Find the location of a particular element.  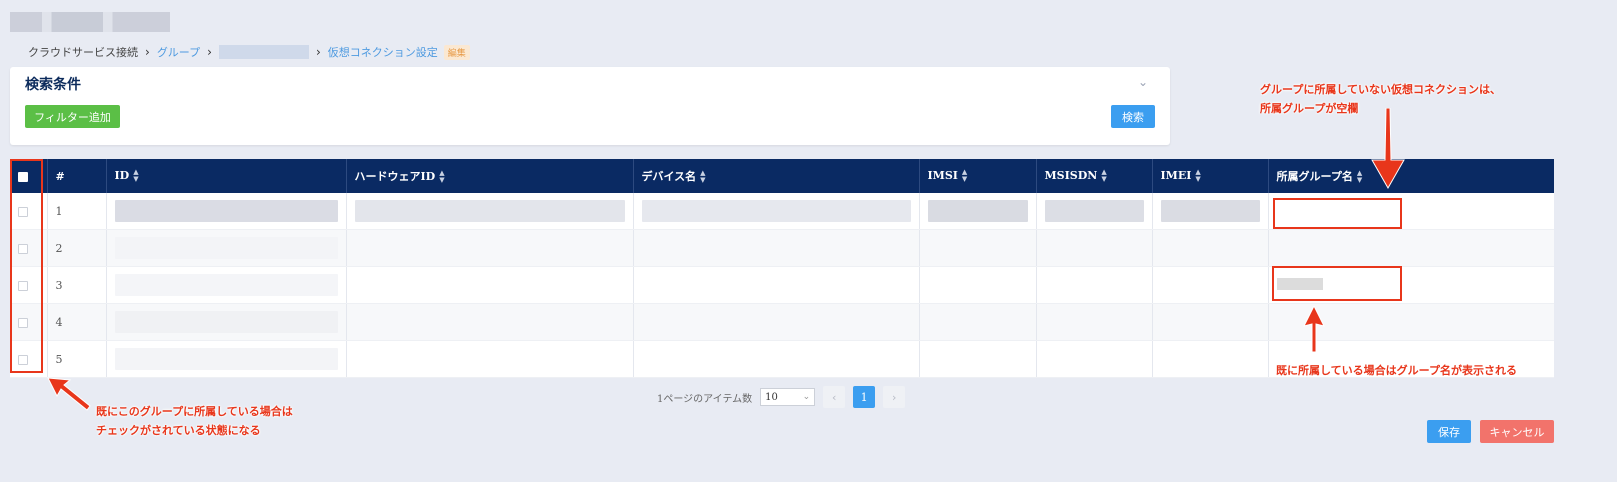

page-size-select: 10 ⌄ is located at coordinates (788, 397).